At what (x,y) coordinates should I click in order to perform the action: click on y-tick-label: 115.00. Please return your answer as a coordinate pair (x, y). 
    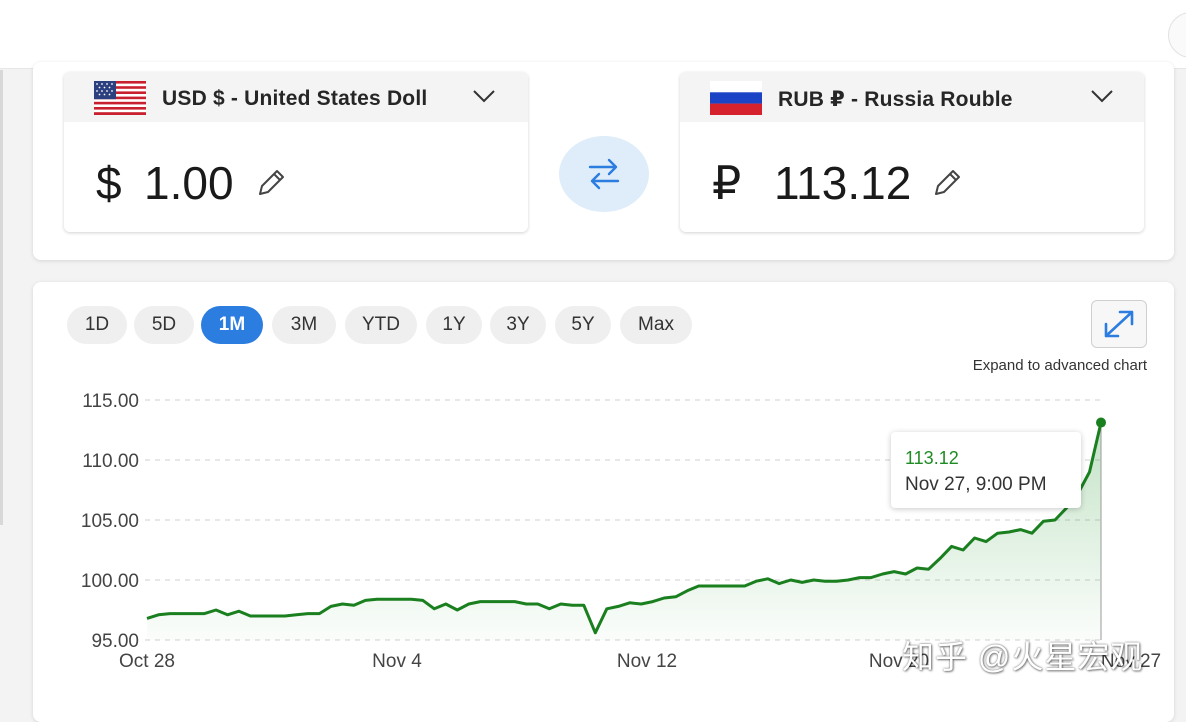
    Looking at the image, I should click on (110, 401).